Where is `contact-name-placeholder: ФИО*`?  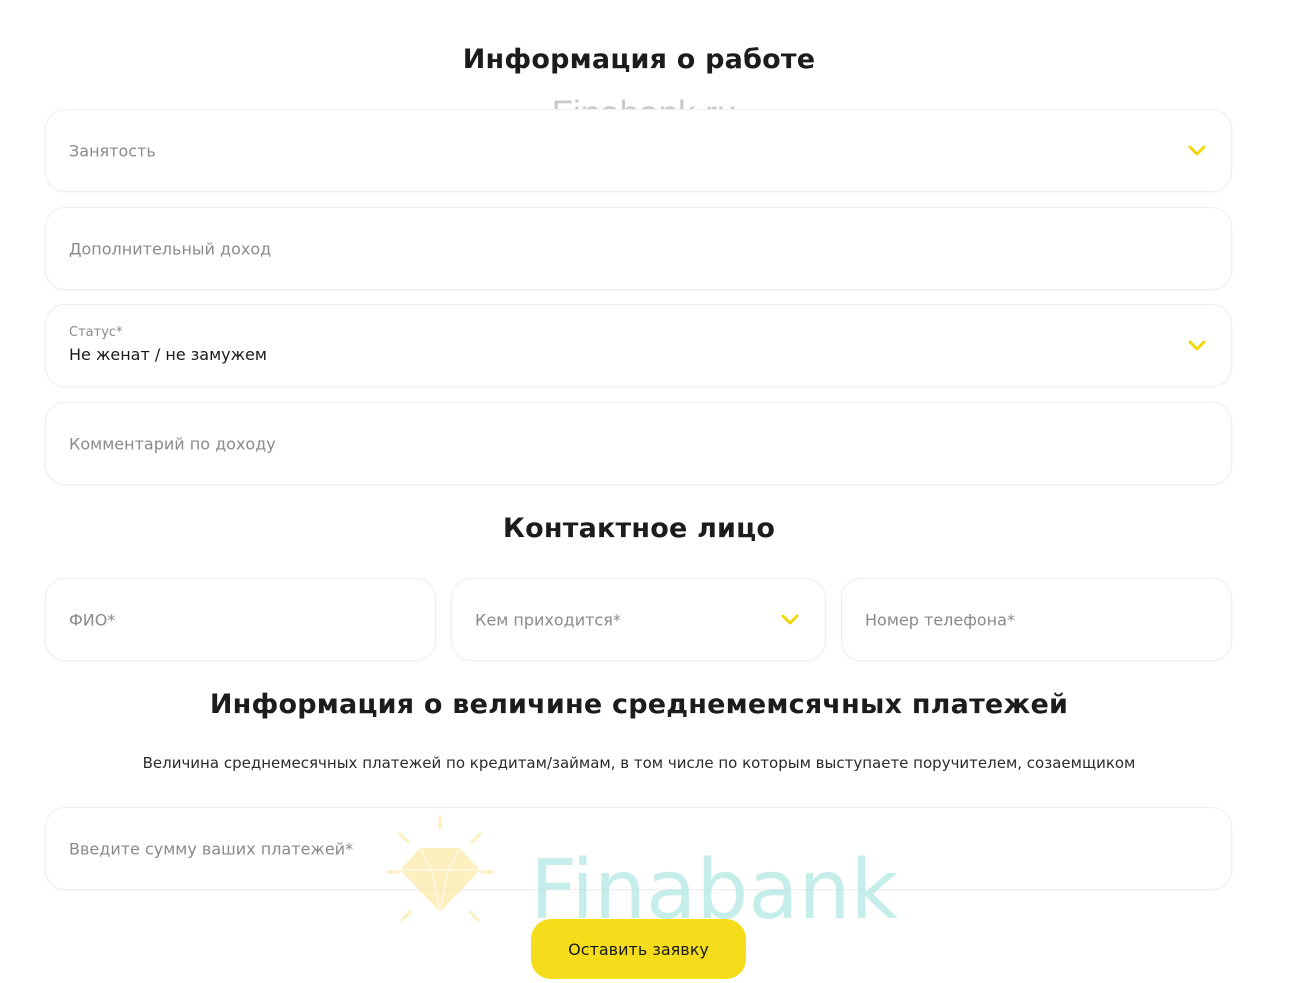 contact-name-placeholder: ФИО* is located at coordinates (92, 619).